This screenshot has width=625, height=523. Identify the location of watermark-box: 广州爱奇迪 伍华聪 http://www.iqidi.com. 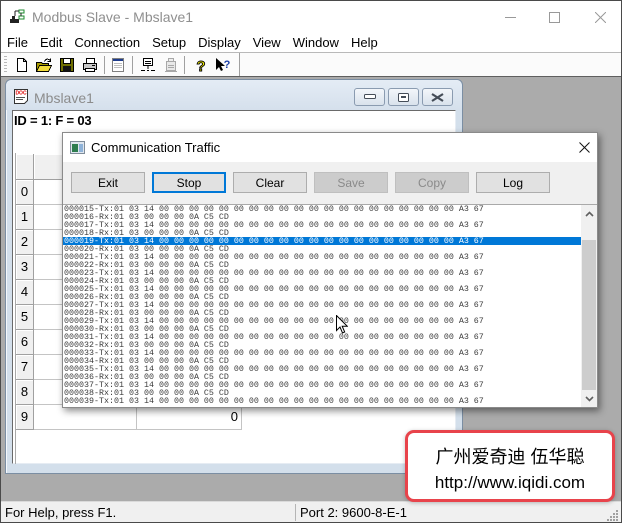
(510, 466).